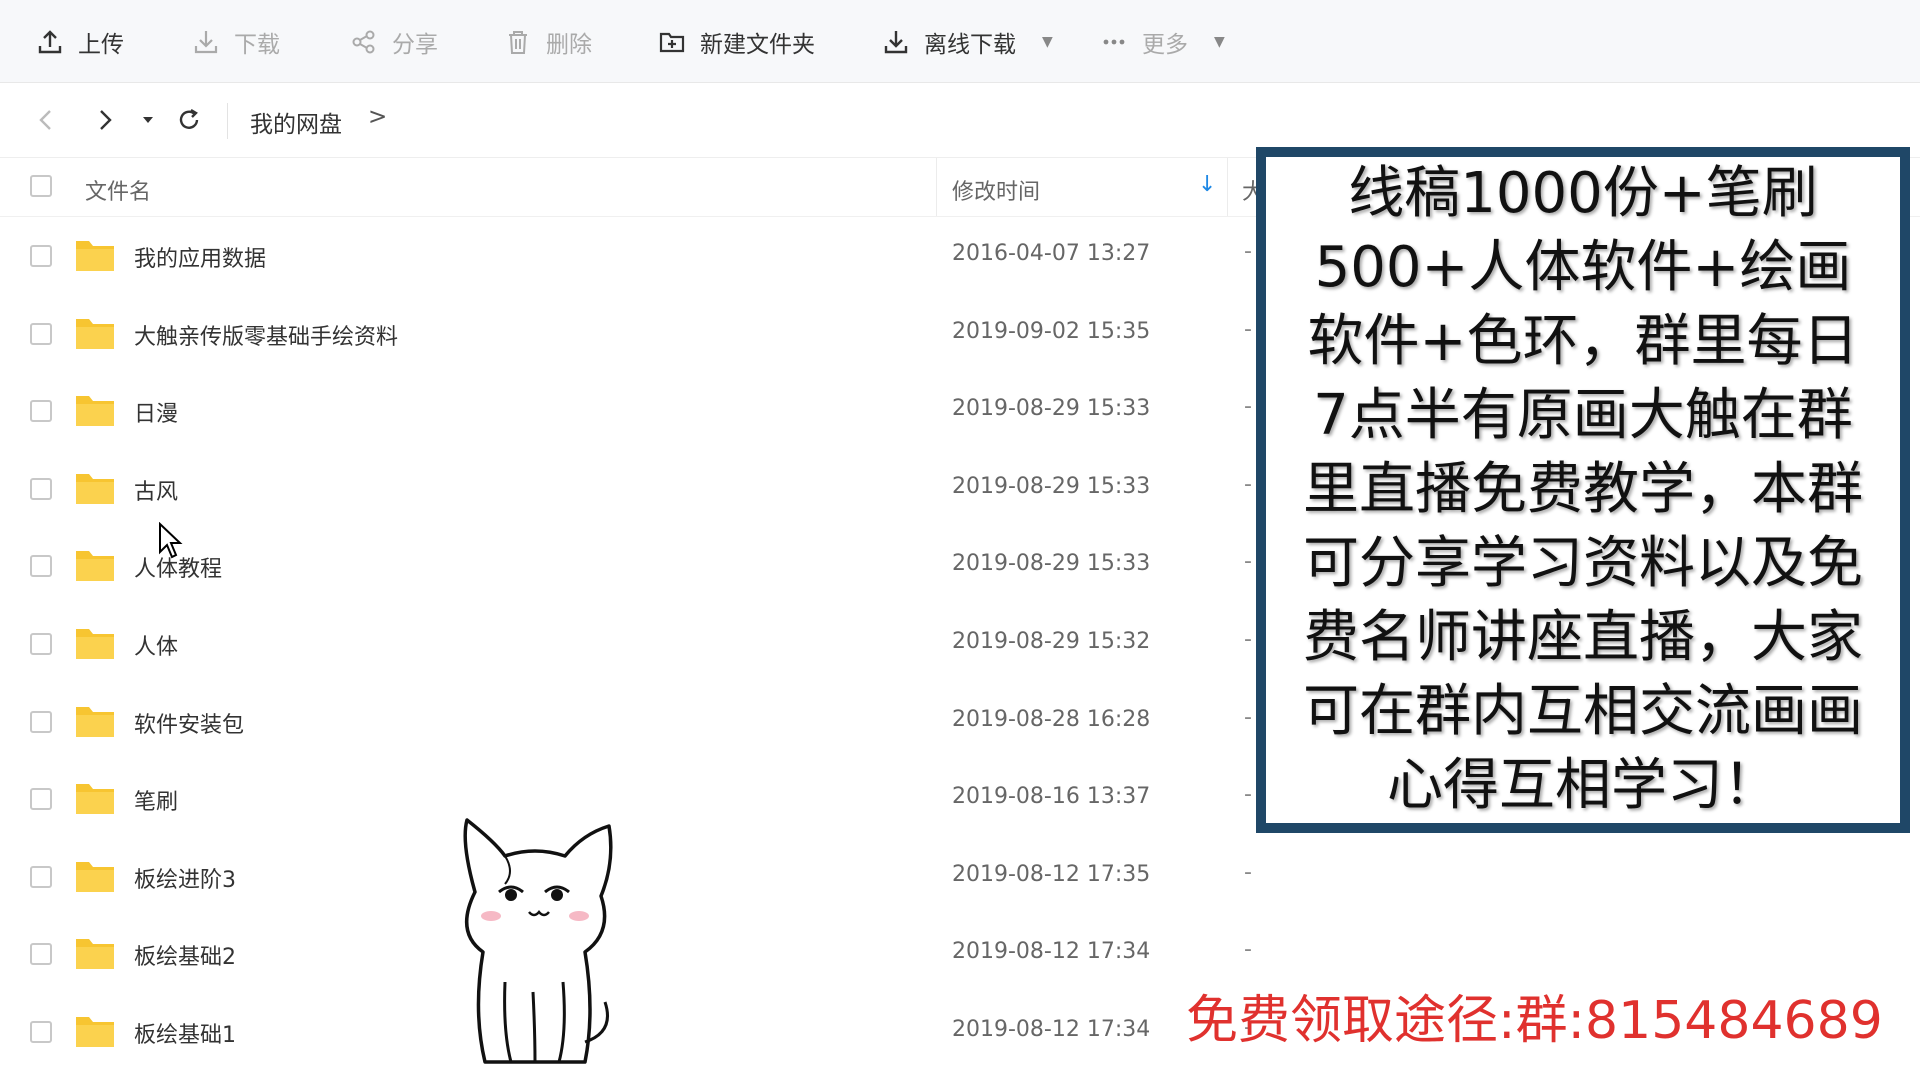  What do you see at coordinates (630, 954) in the screenshot?
I see `table-row: 板绘基础2 2019-08-12 17:34 -` at bounding box center [630, 954].